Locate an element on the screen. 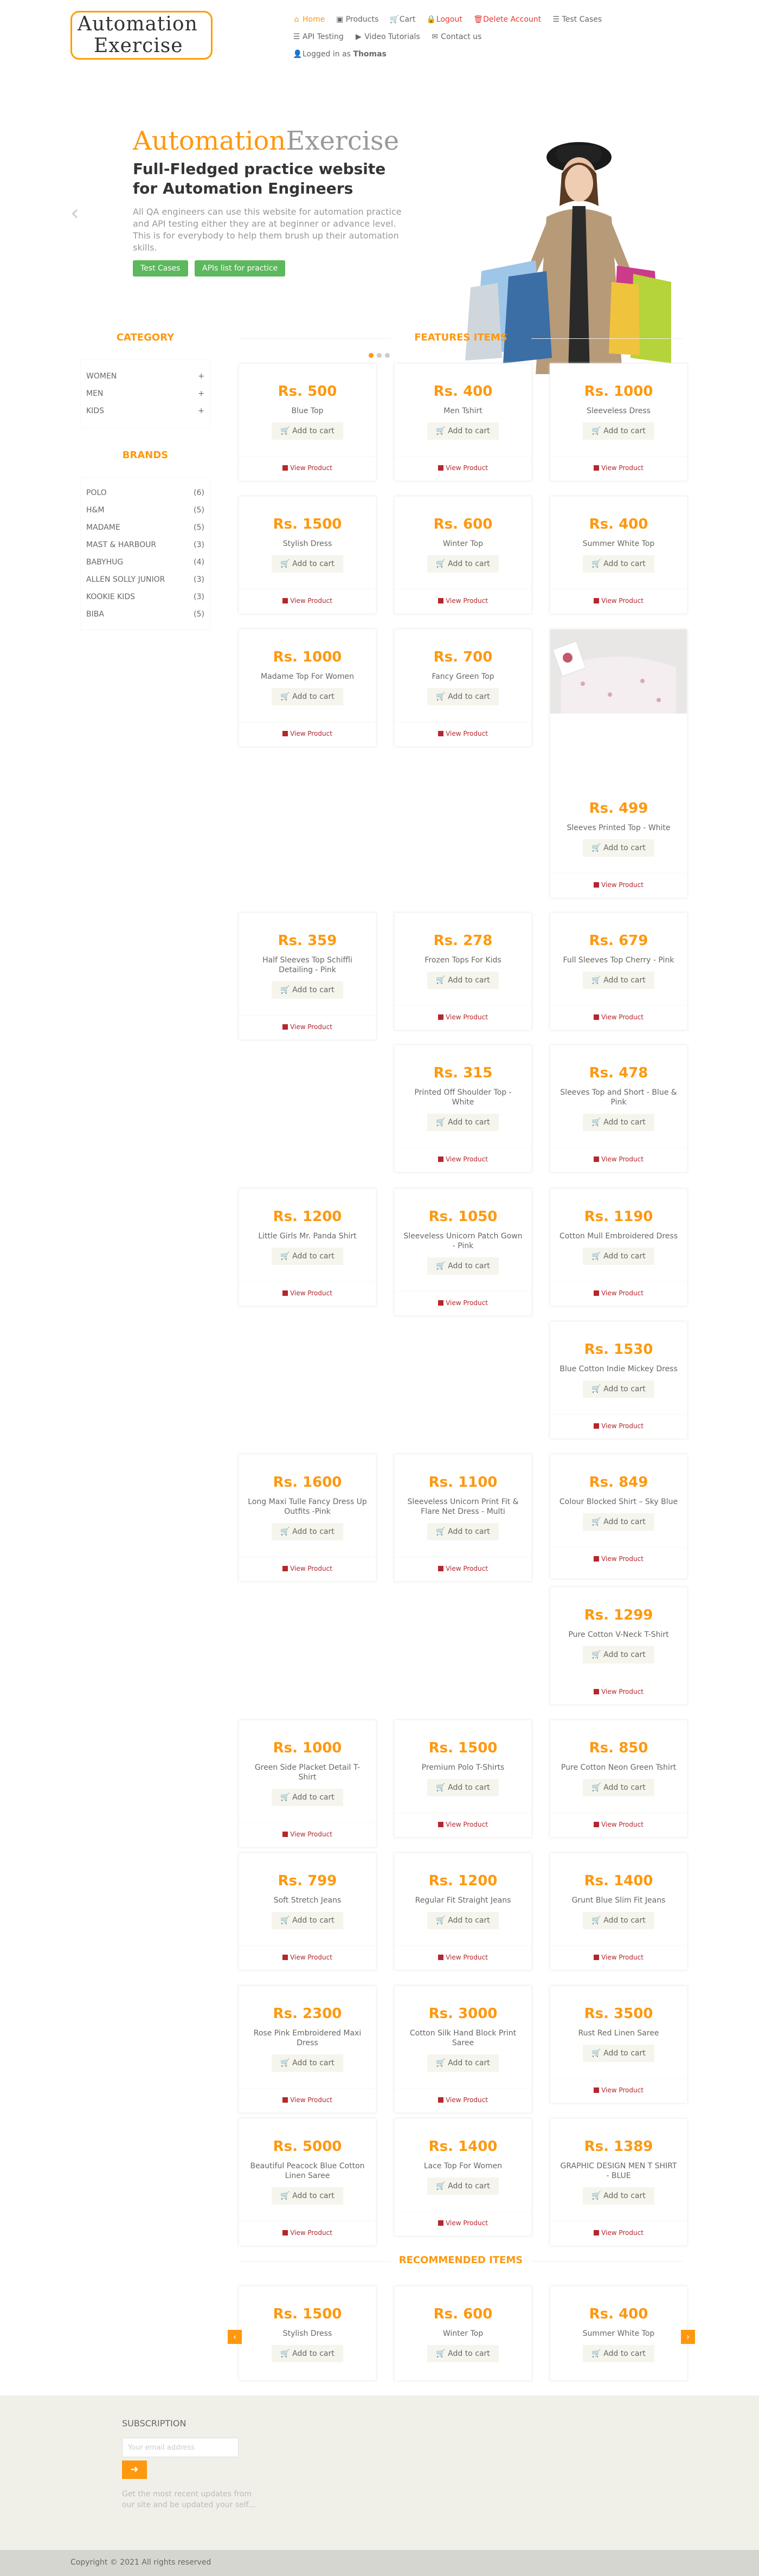 This screenshot has height=2576, width=759. brand-item: KOOKIE KIDS (3) is located at coordinates (145, 597).